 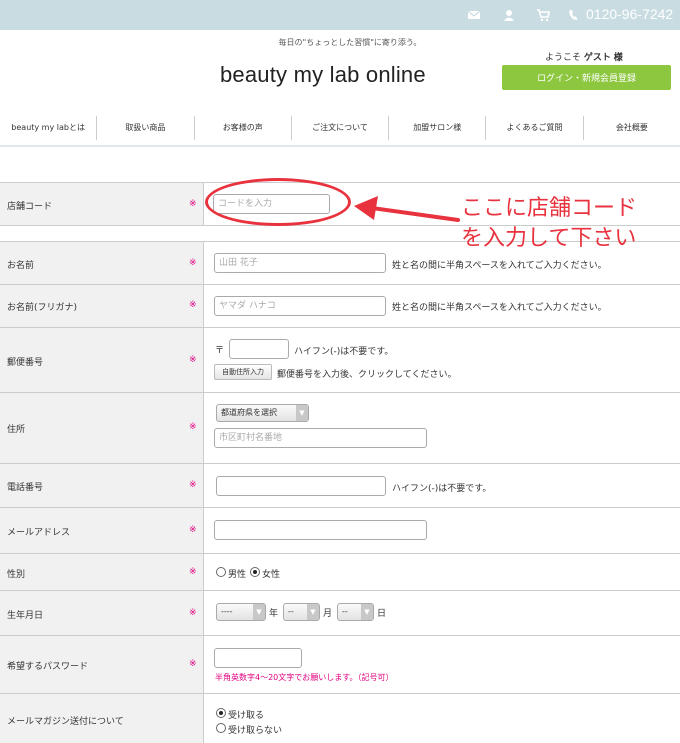 What do you see at coordinates (407, 209) in the screenshot?
I see `arrow-icon` at bounding box center [407, 209].